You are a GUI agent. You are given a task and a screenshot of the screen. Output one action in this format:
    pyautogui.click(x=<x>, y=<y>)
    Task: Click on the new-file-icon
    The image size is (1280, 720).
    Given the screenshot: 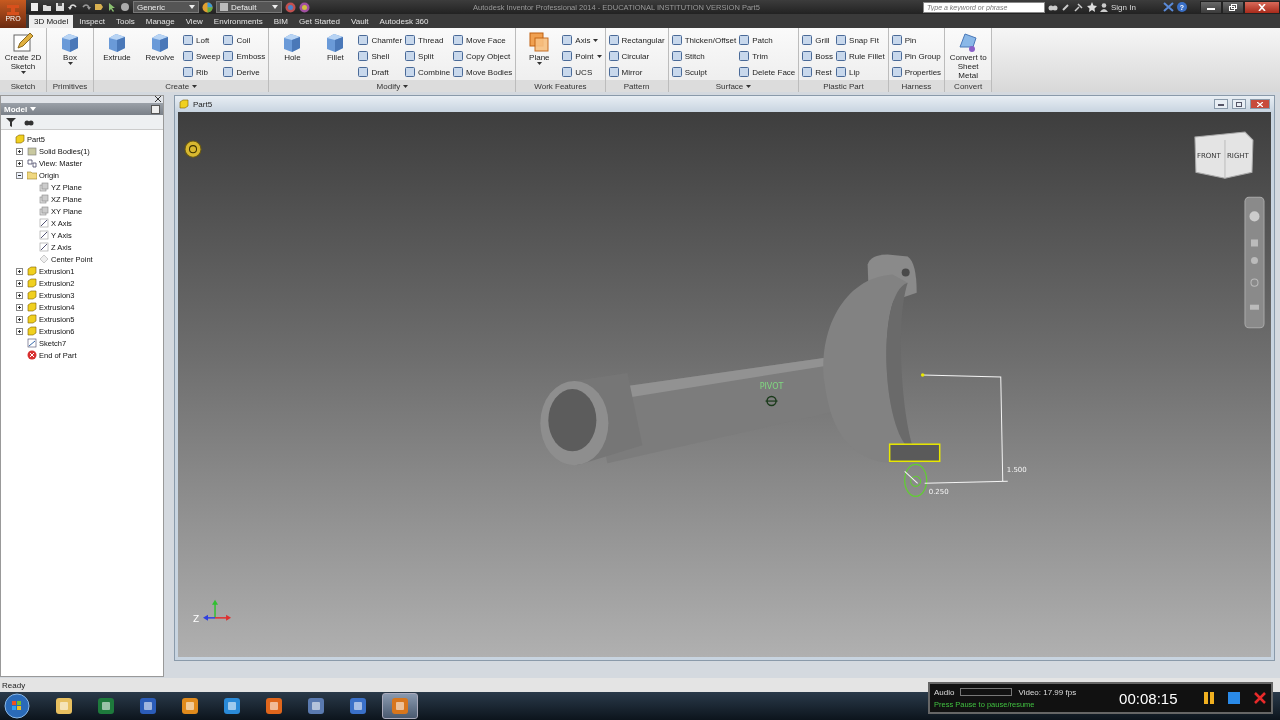 What is the action you would take?
    pyautogui.click(x=34, y=7)
    